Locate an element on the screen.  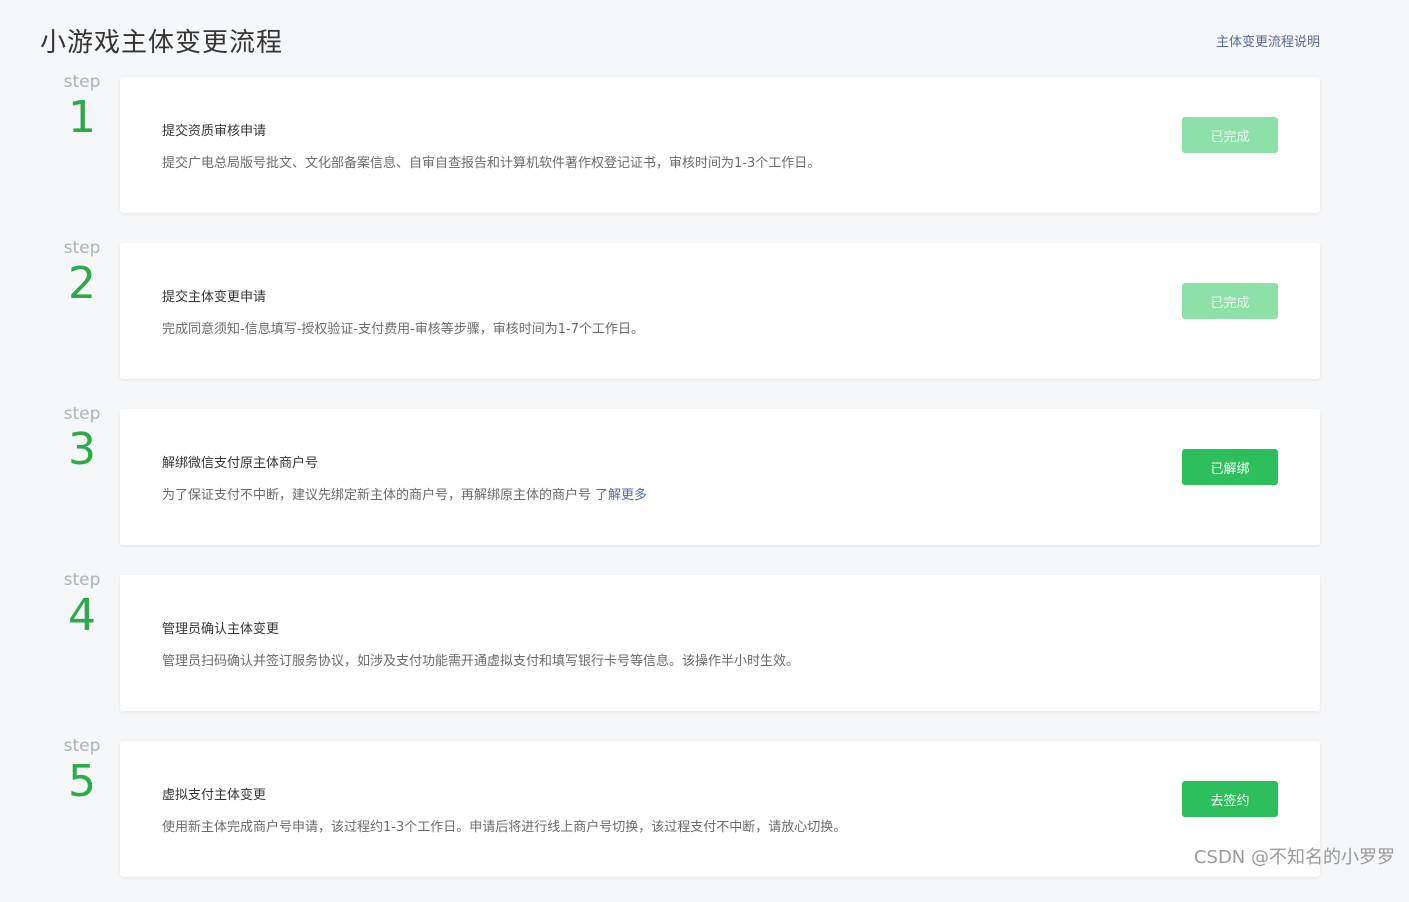
step-label: step 4 is located at coordinates (82, 605).